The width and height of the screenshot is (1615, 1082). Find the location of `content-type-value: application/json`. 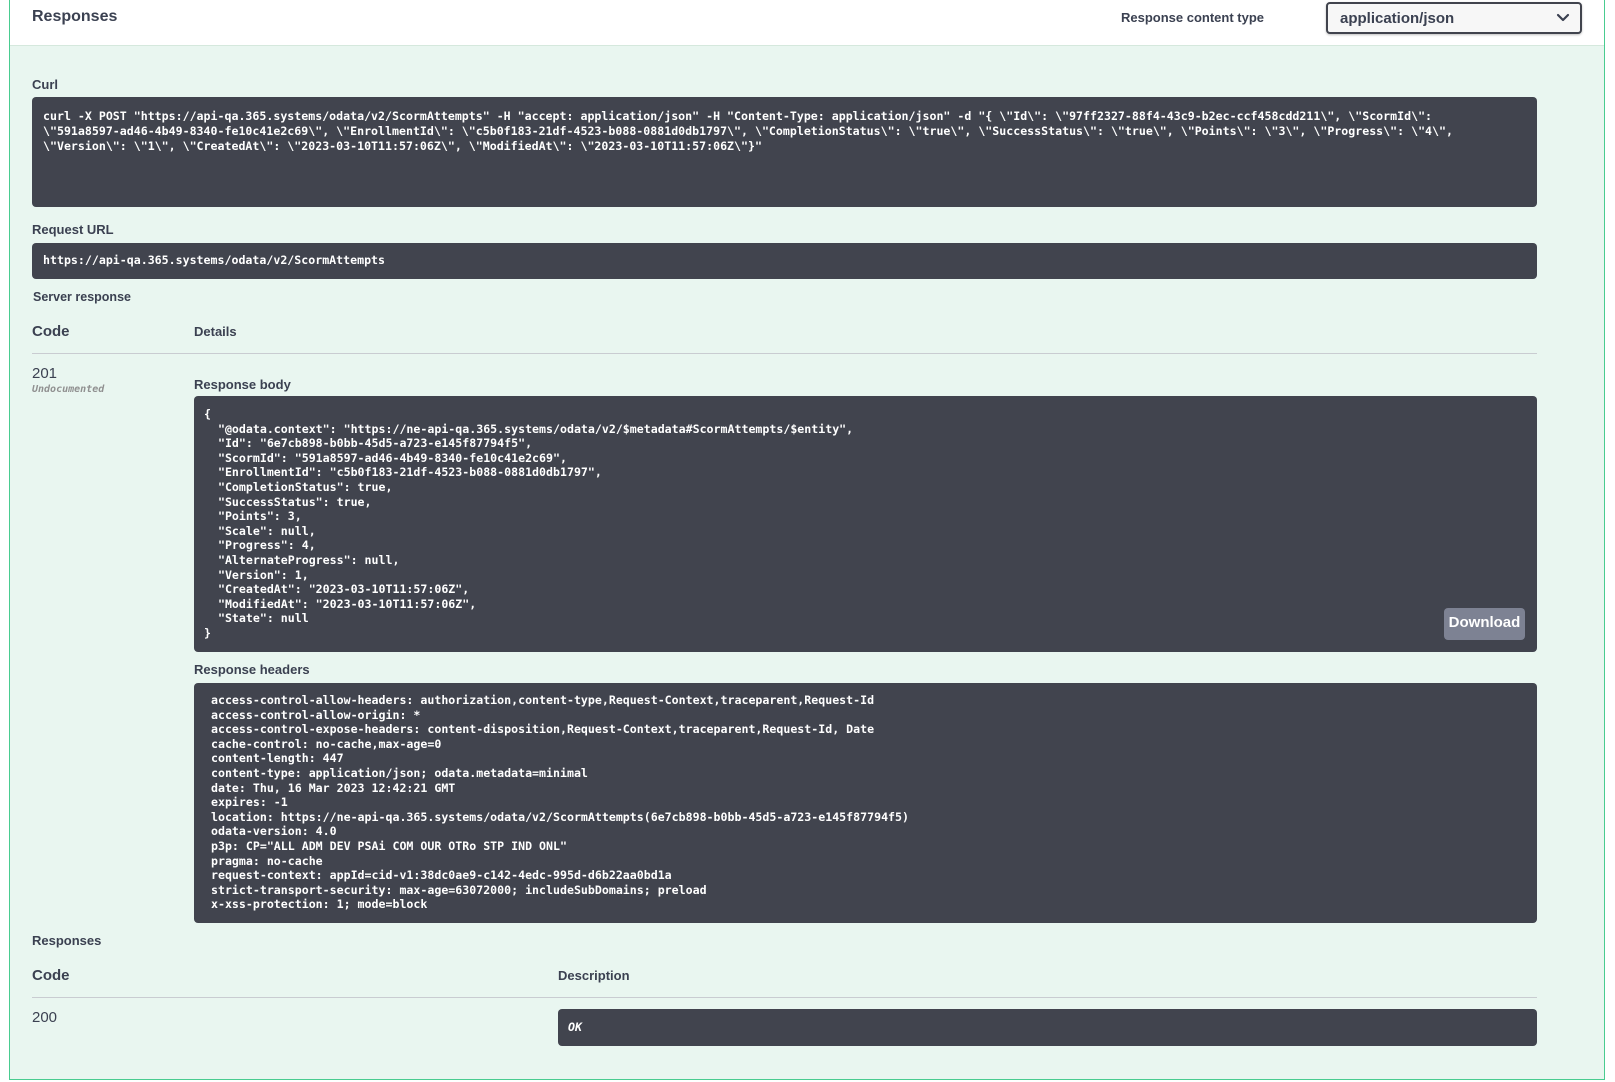

content-type-value: application/json is located at coordinates (1397, 18).